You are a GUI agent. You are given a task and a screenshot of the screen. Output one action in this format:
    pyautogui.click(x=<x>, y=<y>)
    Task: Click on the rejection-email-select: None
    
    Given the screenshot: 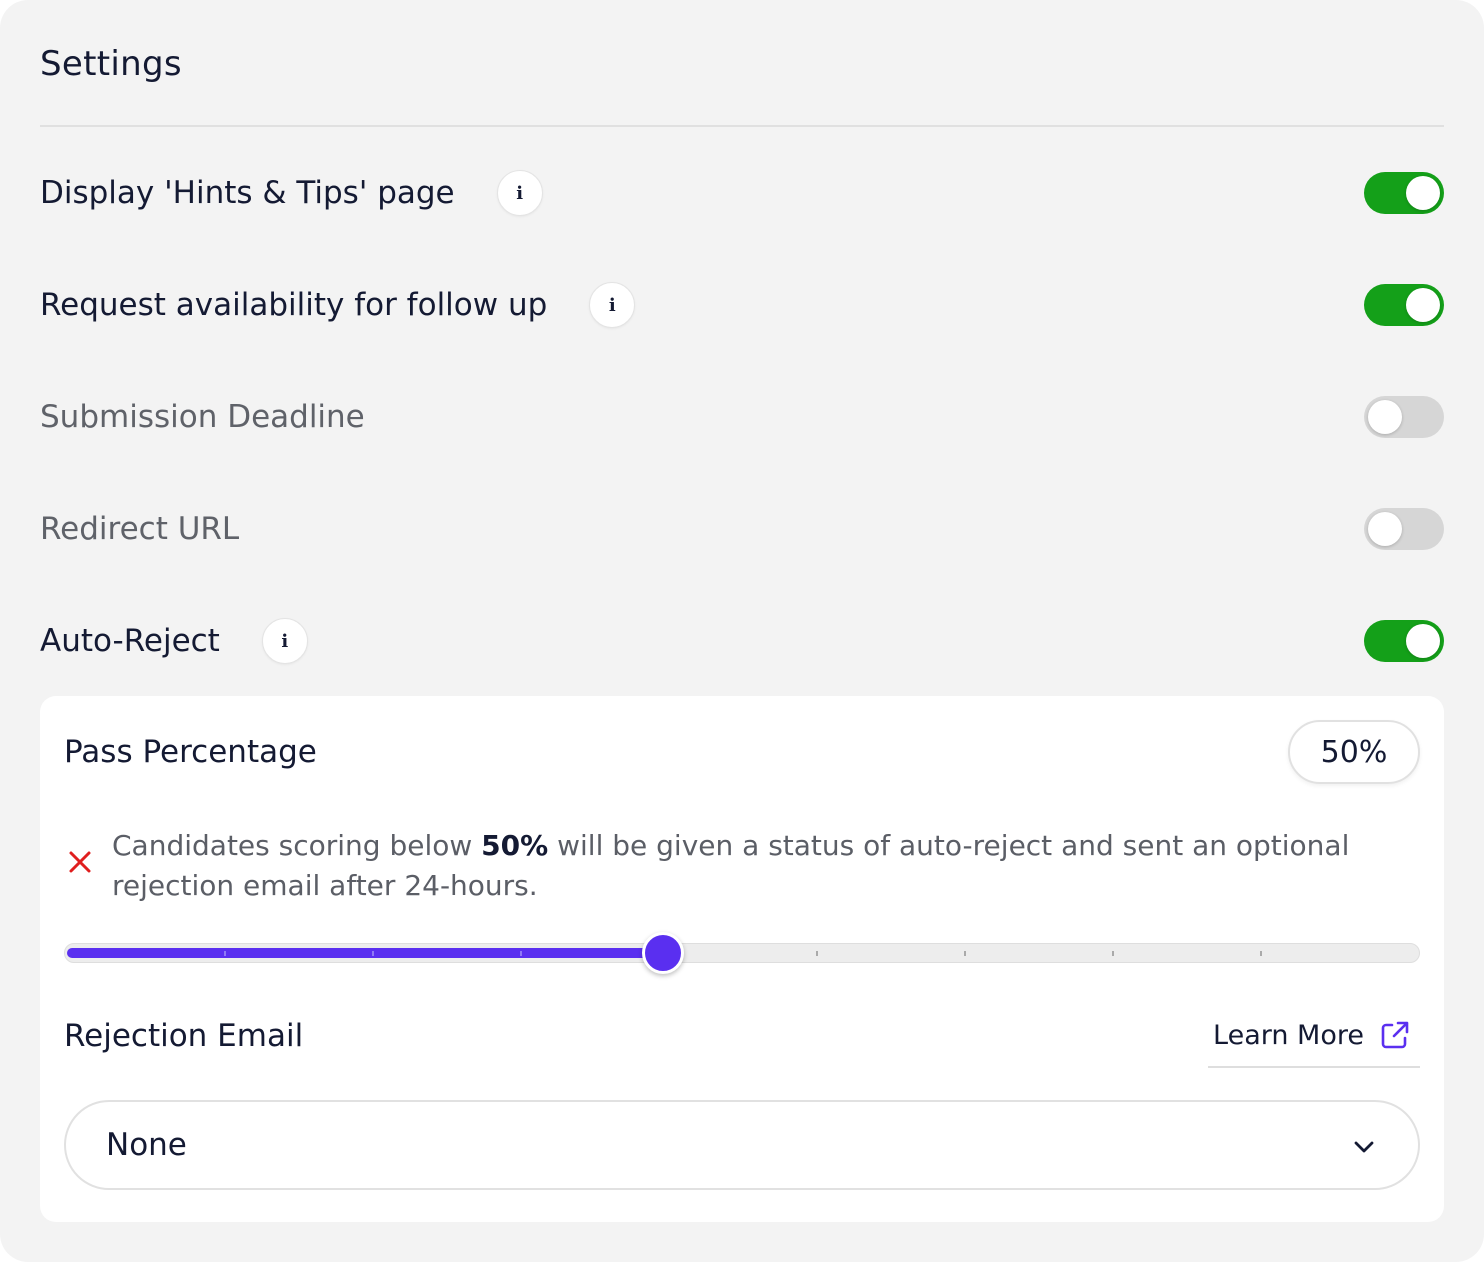 What is the action you would take?
    pyautogui.click(x=742, y=1145)
    